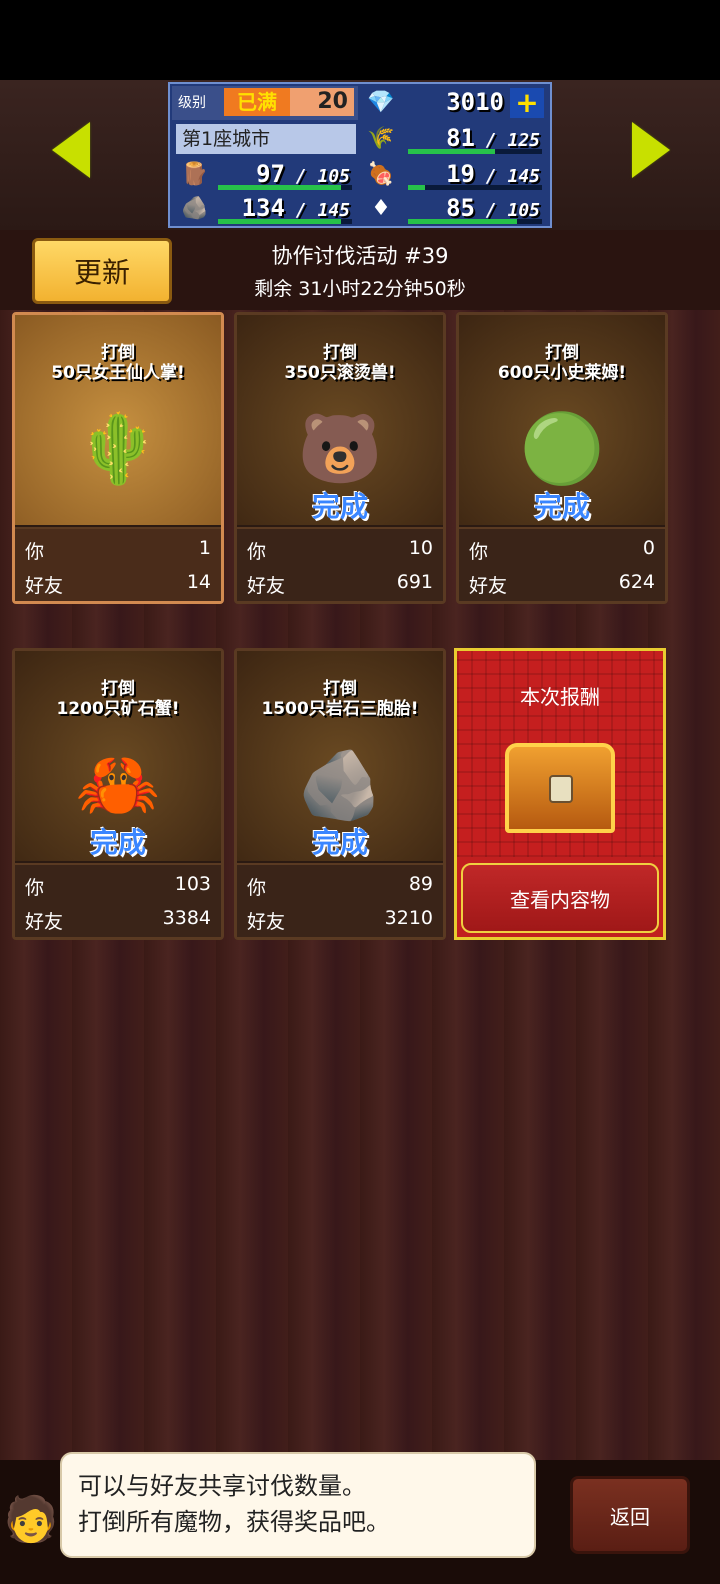  Describe the element at coordinates (462, 221) in the screenshot. I see `ruby-bar` at that location.